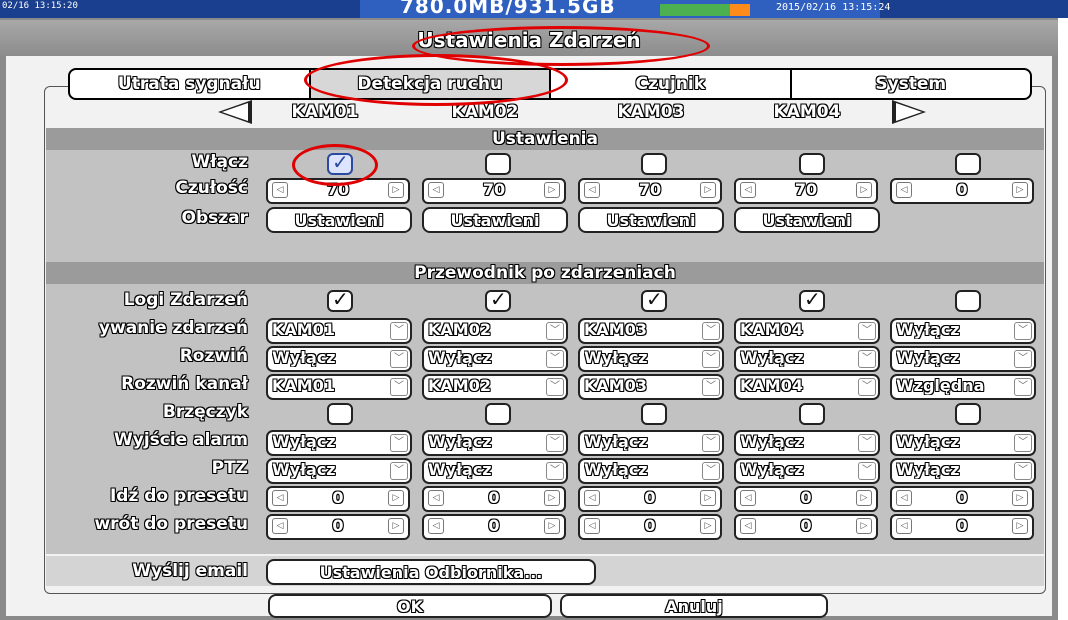 This screenshot has width=1068, height=620. Describe the element at coordinates (339, 331) in the screenshot. I see `event-record-select-1: KAM01 ﹀` at that location.